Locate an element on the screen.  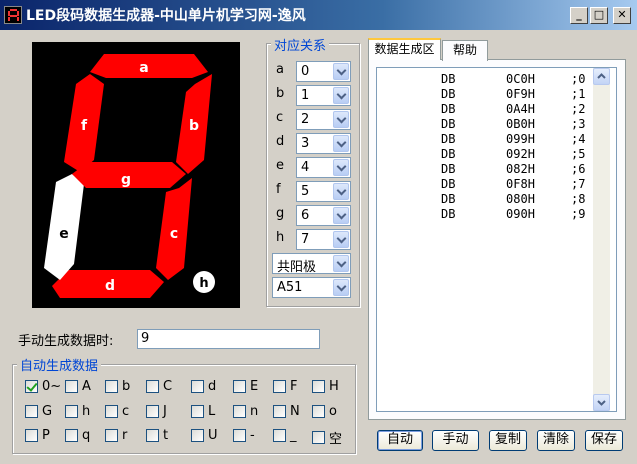
auto-checkbox: t is located at coordinates (157, 435).